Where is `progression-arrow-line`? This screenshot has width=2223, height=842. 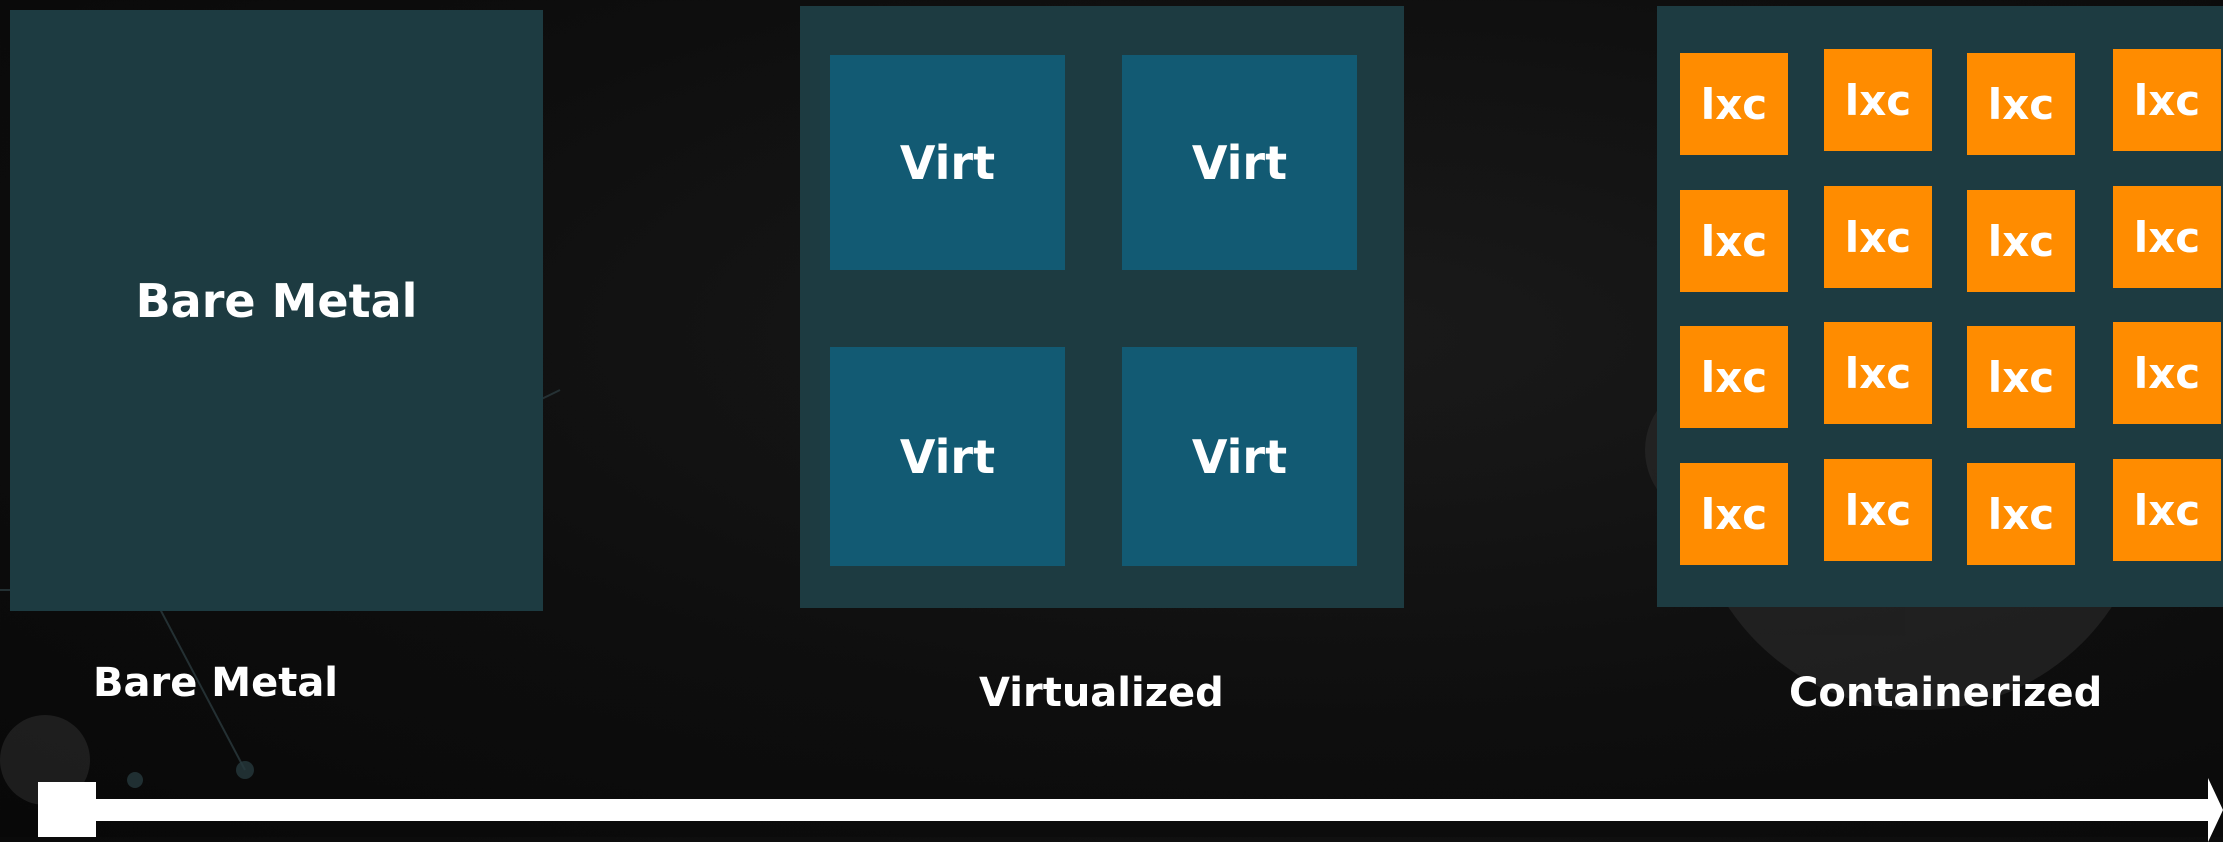
progression-arrow-line is located at coordinates (1152, 810).